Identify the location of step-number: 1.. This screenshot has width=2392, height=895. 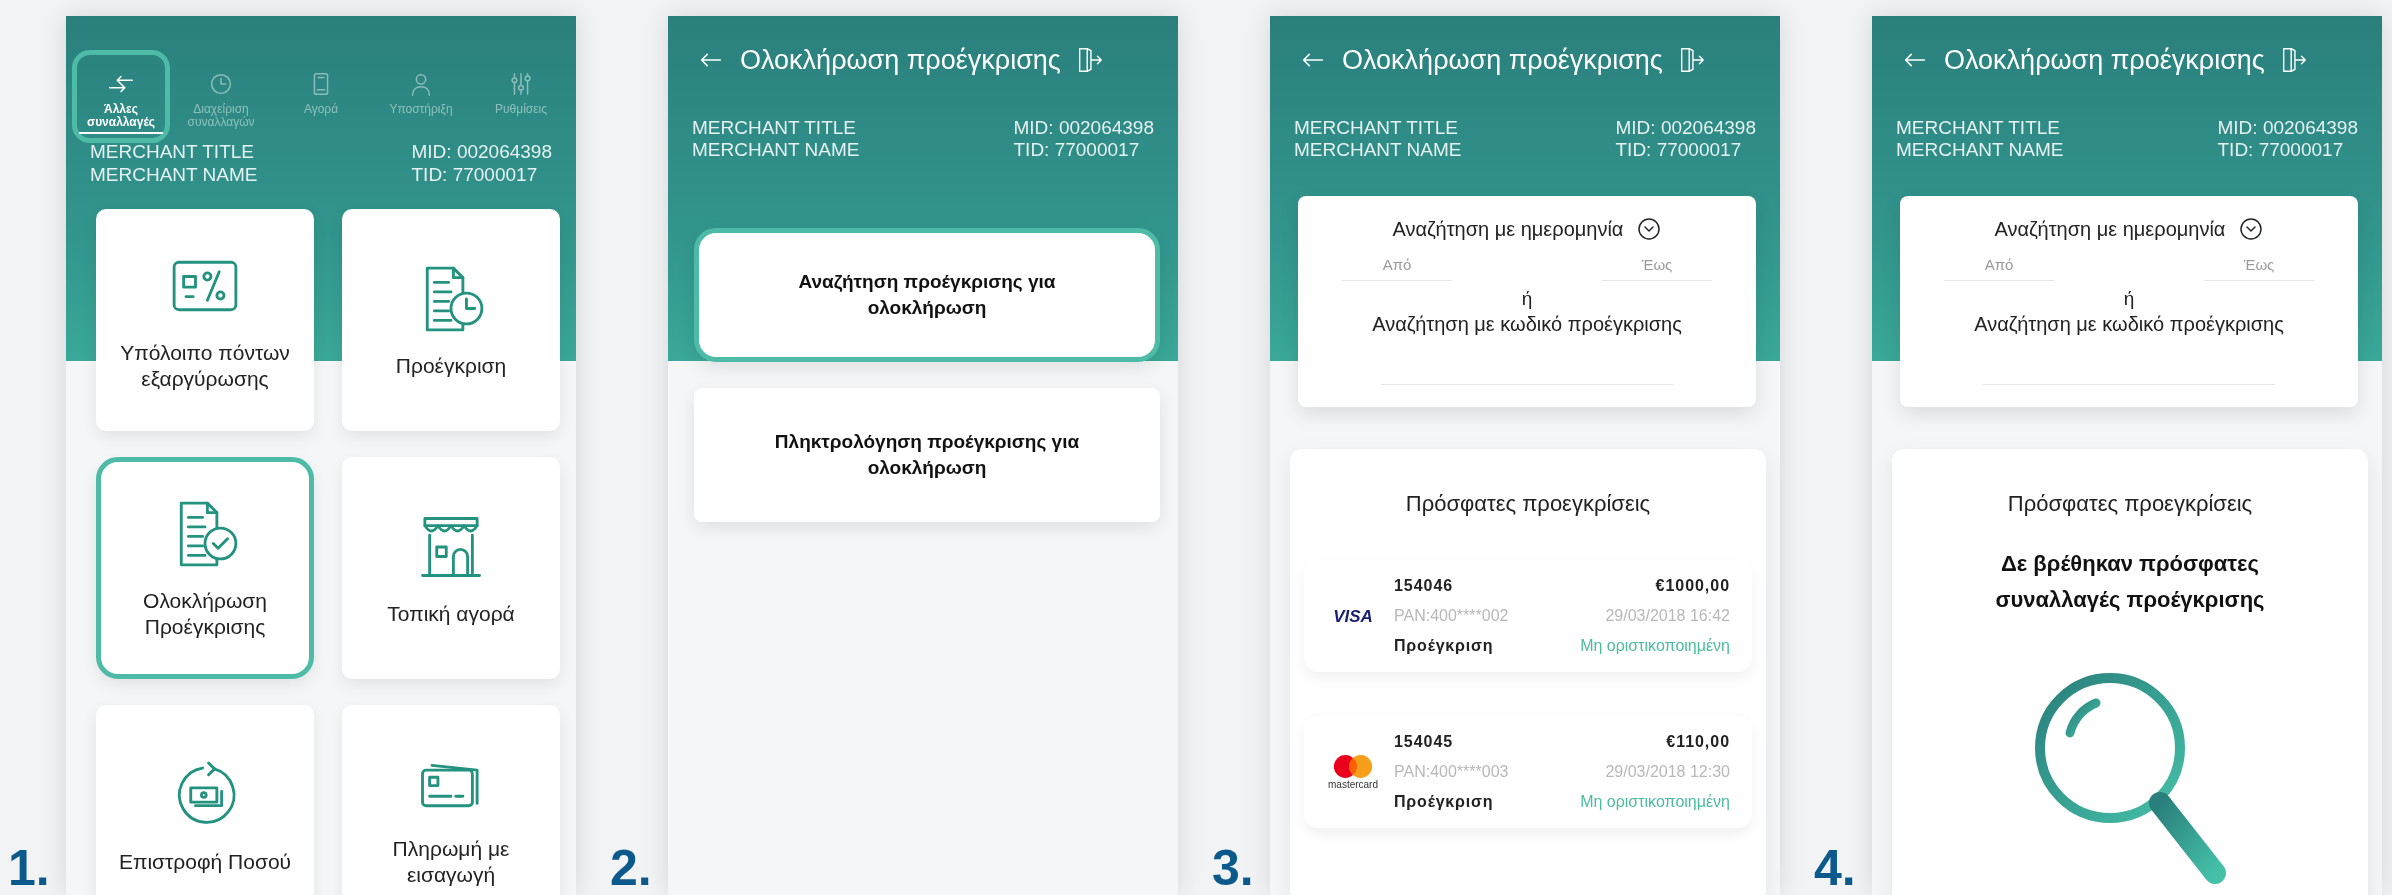
(29, 869).